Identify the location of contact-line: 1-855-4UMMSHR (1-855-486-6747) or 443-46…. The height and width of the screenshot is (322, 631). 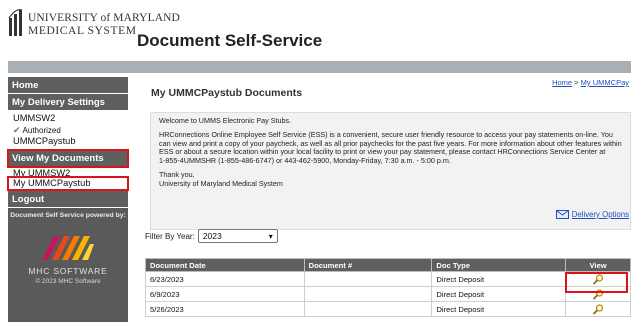
(305, 161).